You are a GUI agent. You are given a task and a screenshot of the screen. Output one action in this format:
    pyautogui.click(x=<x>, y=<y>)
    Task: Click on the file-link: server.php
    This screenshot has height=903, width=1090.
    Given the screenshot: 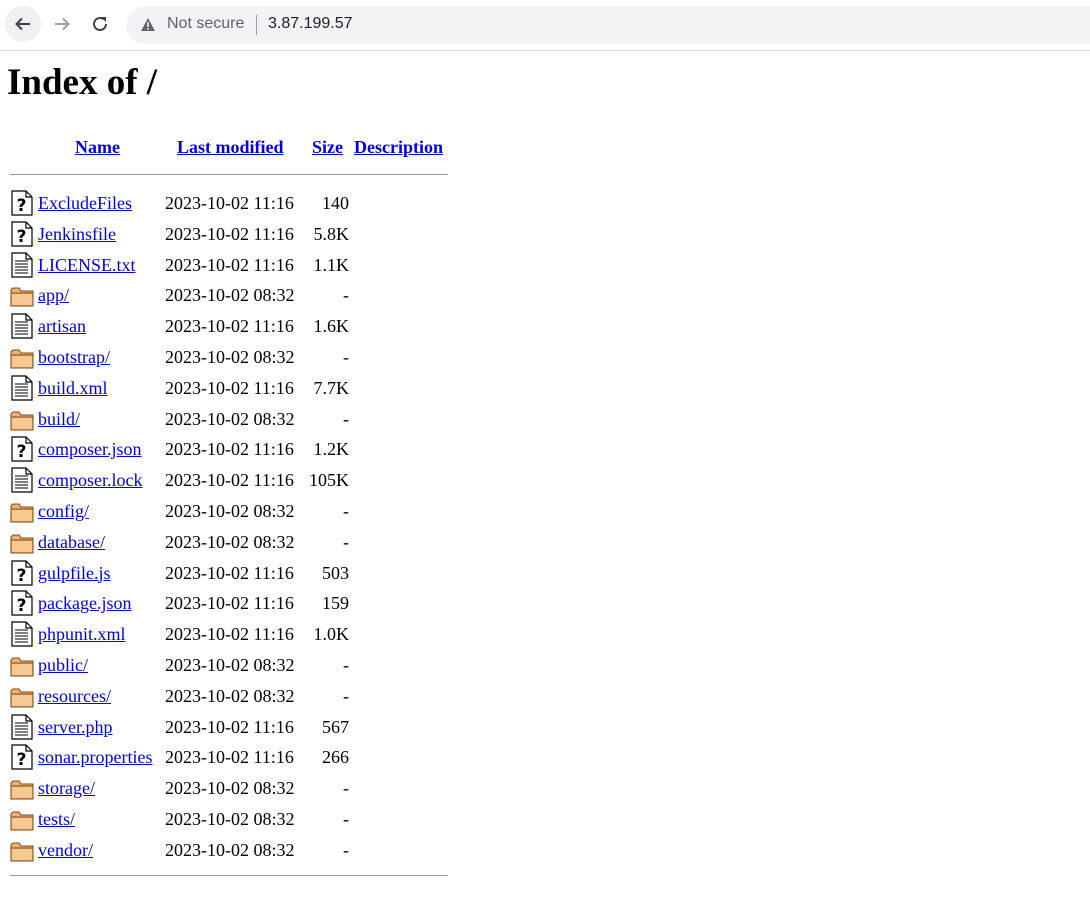 What is the action you would take?
    pyautogui.click(x=75, y=727)
    